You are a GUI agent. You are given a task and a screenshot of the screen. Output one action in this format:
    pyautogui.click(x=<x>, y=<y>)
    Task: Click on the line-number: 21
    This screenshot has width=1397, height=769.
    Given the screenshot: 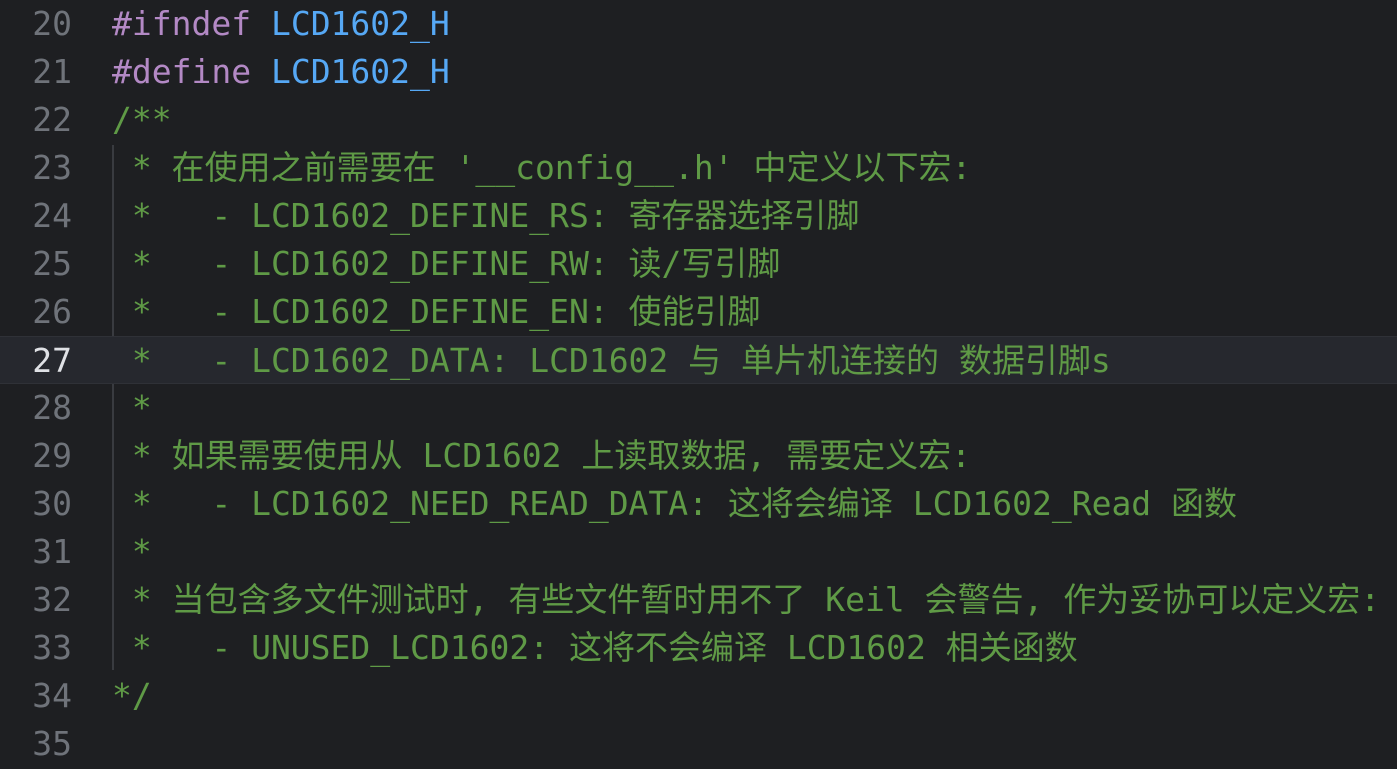 What is the action you would take?
    pyautogui.click(x=36, y=72)
    